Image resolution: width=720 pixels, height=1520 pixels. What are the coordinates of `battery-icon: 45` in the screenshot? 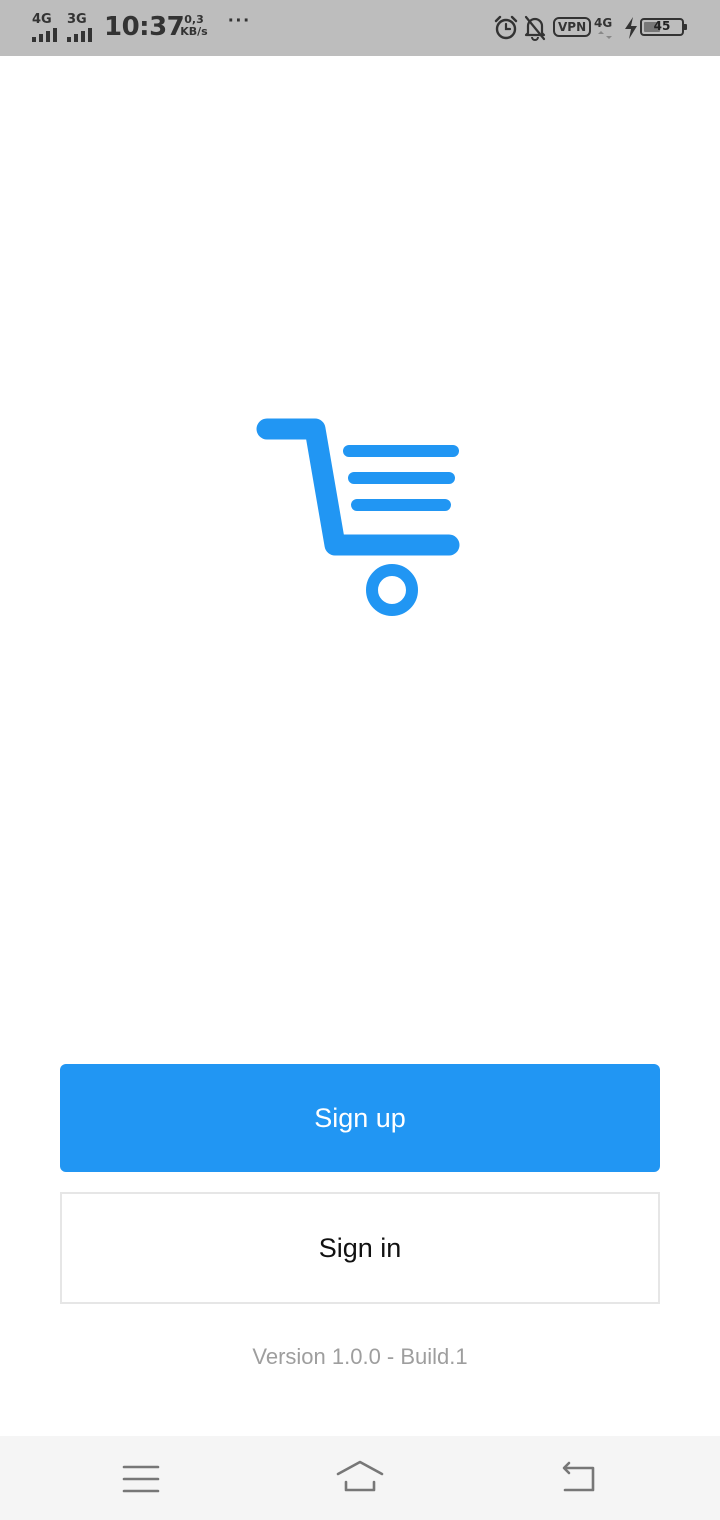 It's located at (663, 27).